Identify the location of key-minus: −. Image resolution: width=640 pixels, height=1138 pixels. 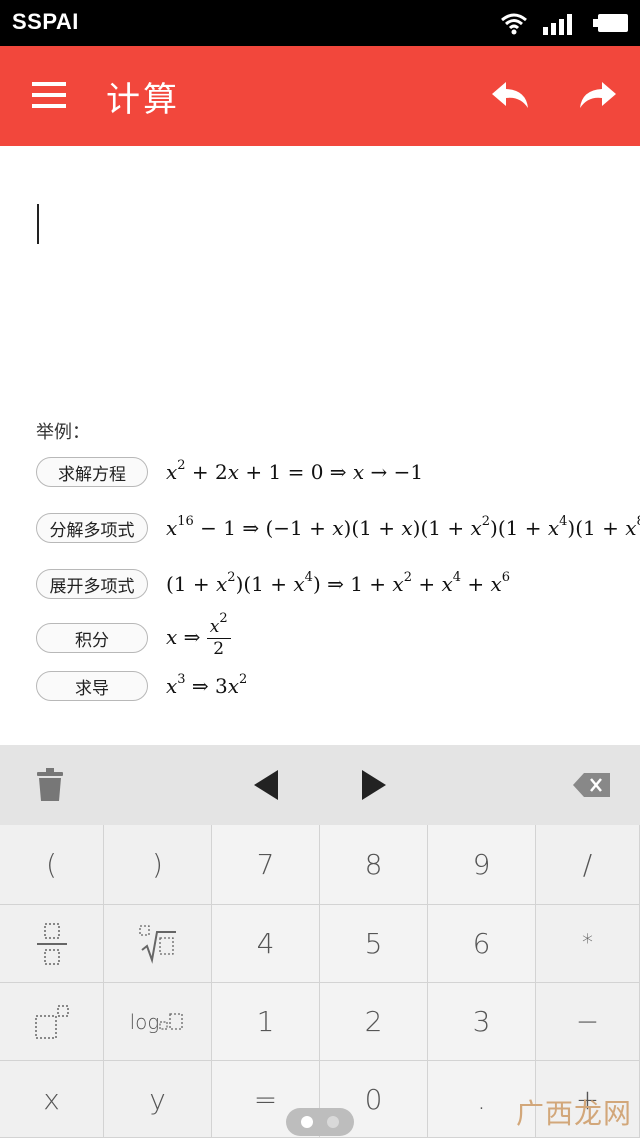
(588, 1022).